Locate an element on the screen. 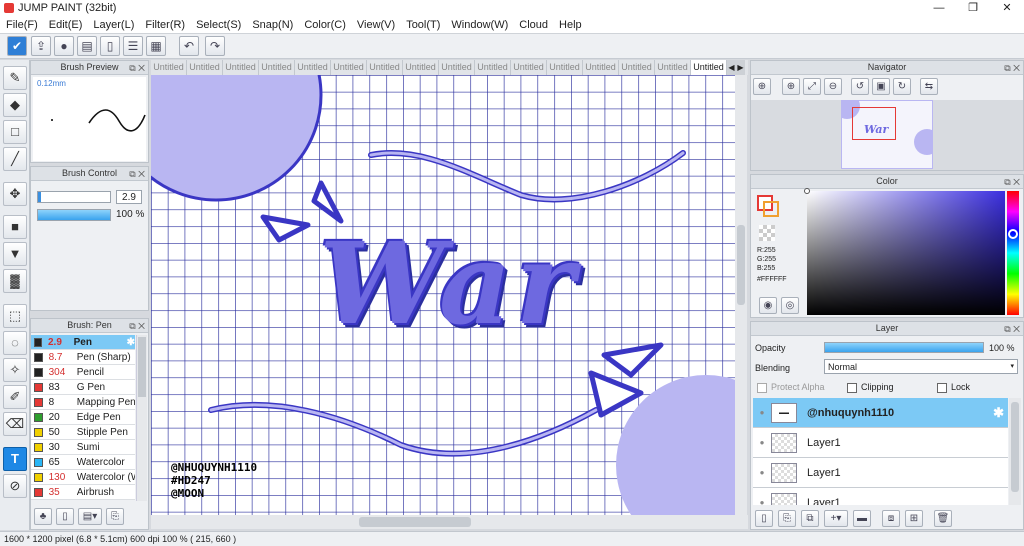 Image resolution: width=1024 pixels, height=546 pixels. rectangle-icon: □ is located at coordinates (15, 132).